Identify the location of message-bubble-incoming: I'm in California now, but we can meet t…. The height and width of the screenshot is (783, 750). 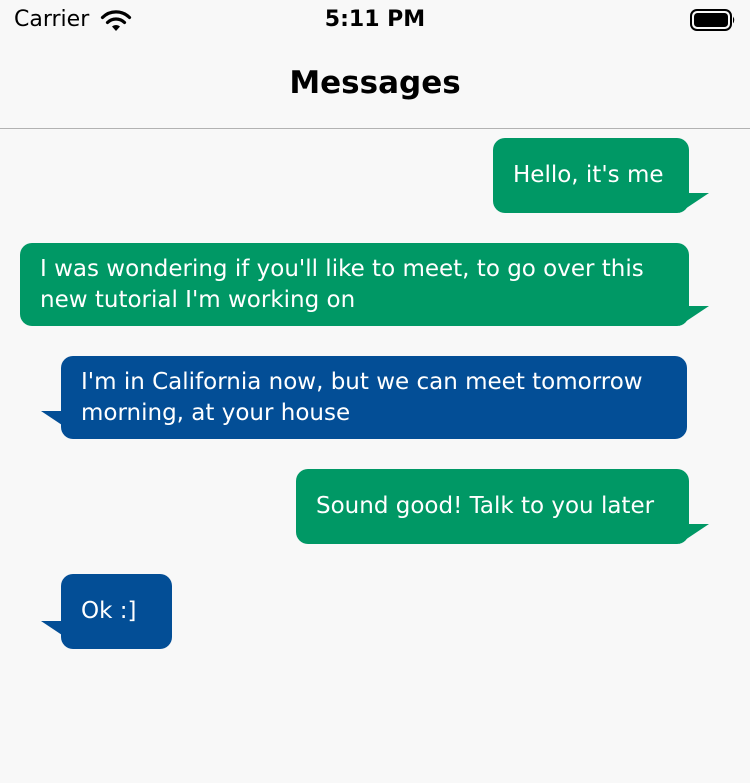
(374, 397).